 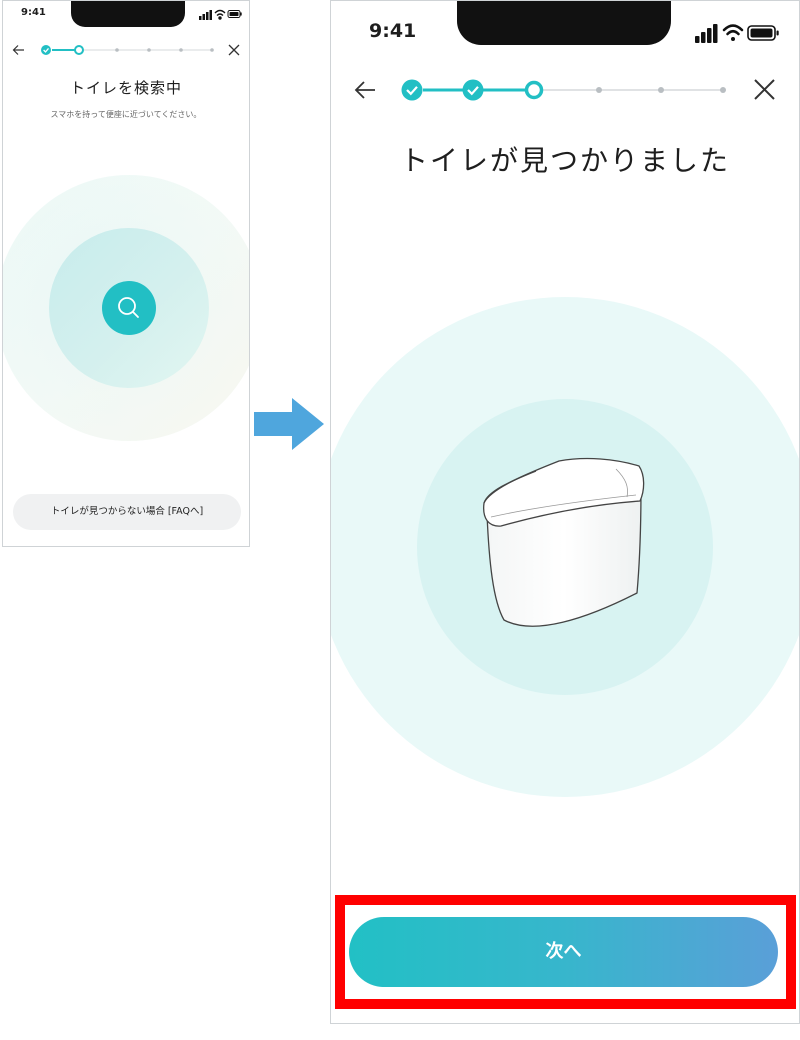 I want to click on step-3-current, so click(x=534, y=90).